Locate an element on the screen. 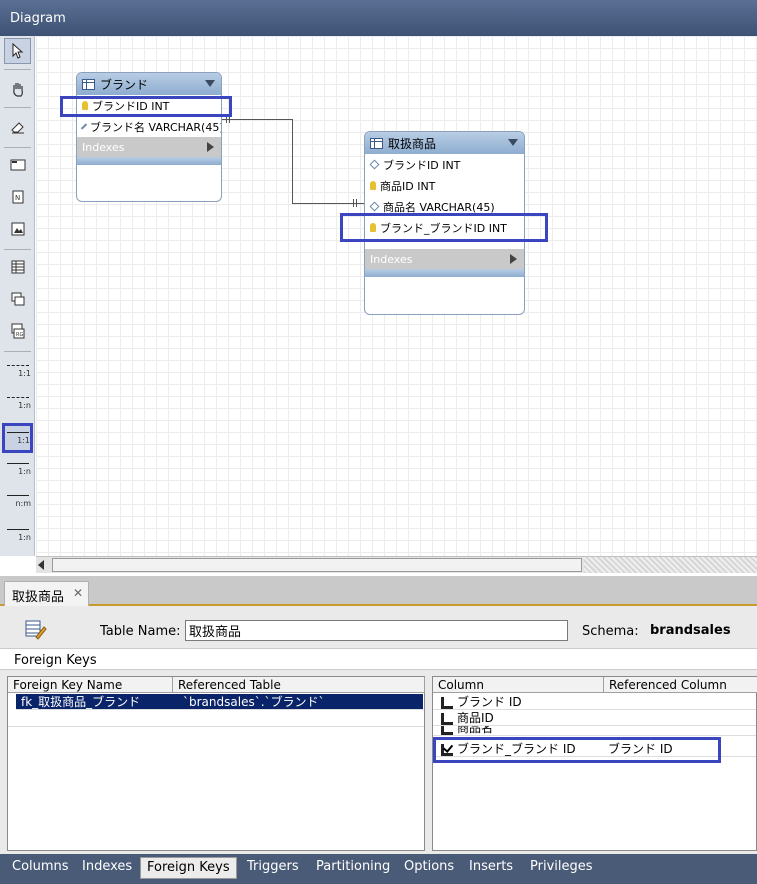 The height and width of the screenshot is (884, 757). tab-columns: Columns is located at coordinates (40, 868).